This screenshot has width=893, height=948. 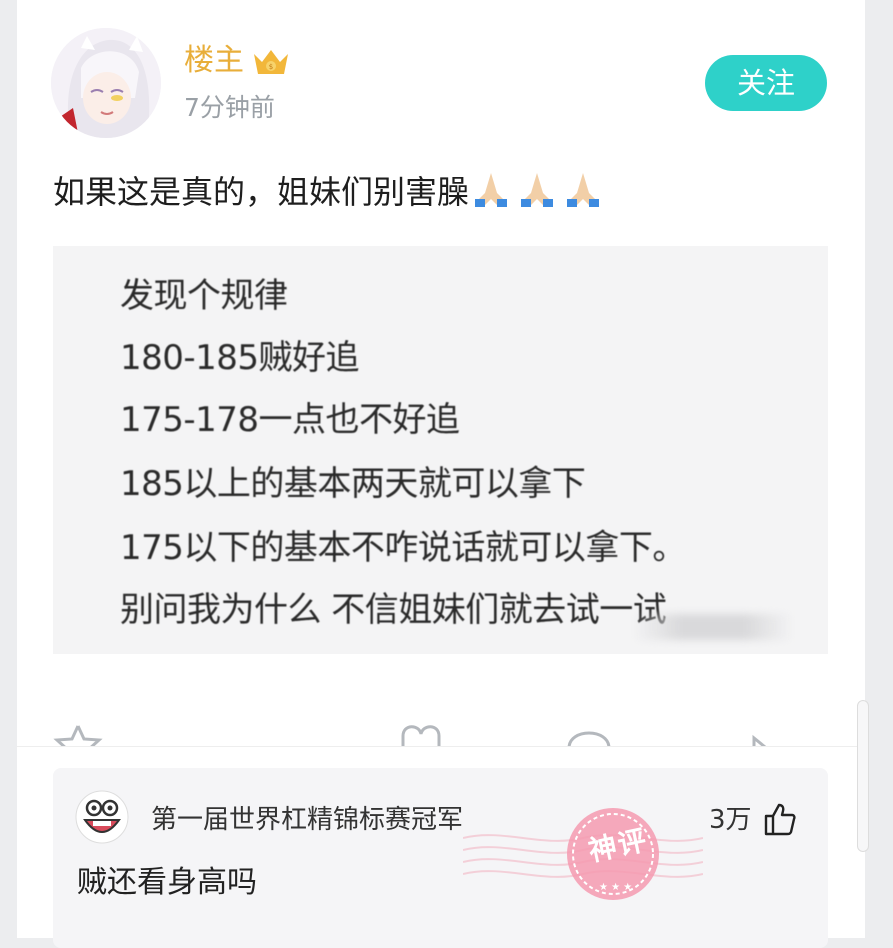 I want to click on comment-like-count: 3万, so click(x=730, y=820).